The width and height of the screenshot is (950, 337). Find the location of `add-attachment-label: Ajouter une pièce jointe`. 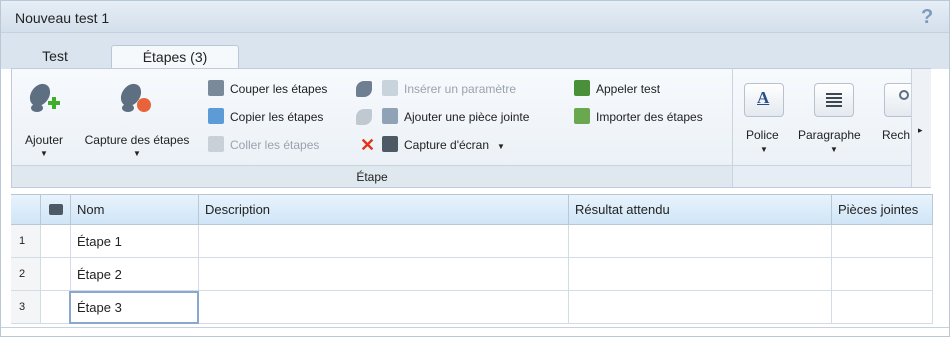

add-attachment-label: Ajouter une pièce jointe is located at coordinates (467, 117).